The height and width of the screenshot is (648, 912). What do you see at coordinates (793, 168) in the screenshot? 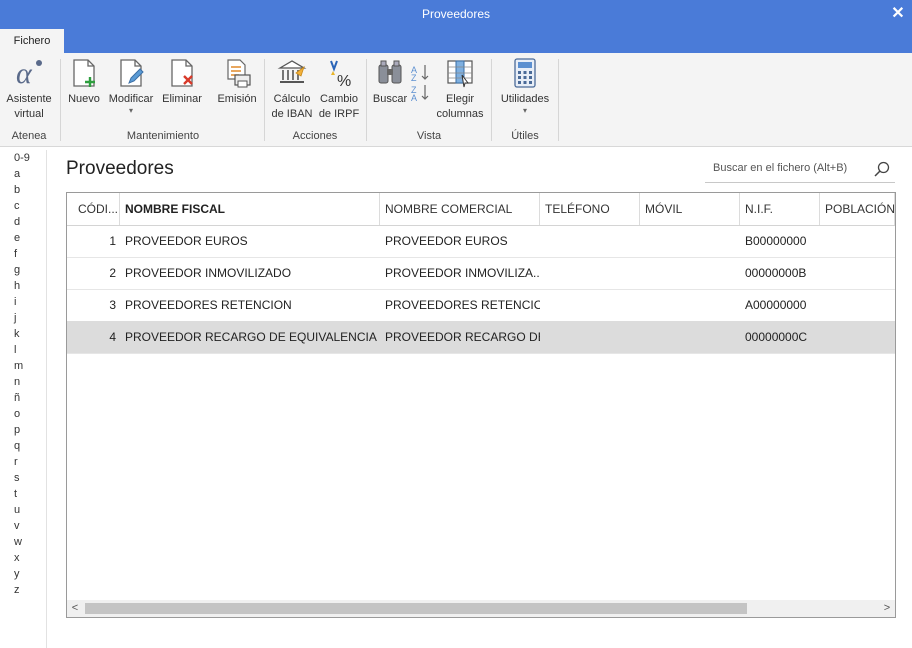
I see `search-input` at bounding box center [793, 168].